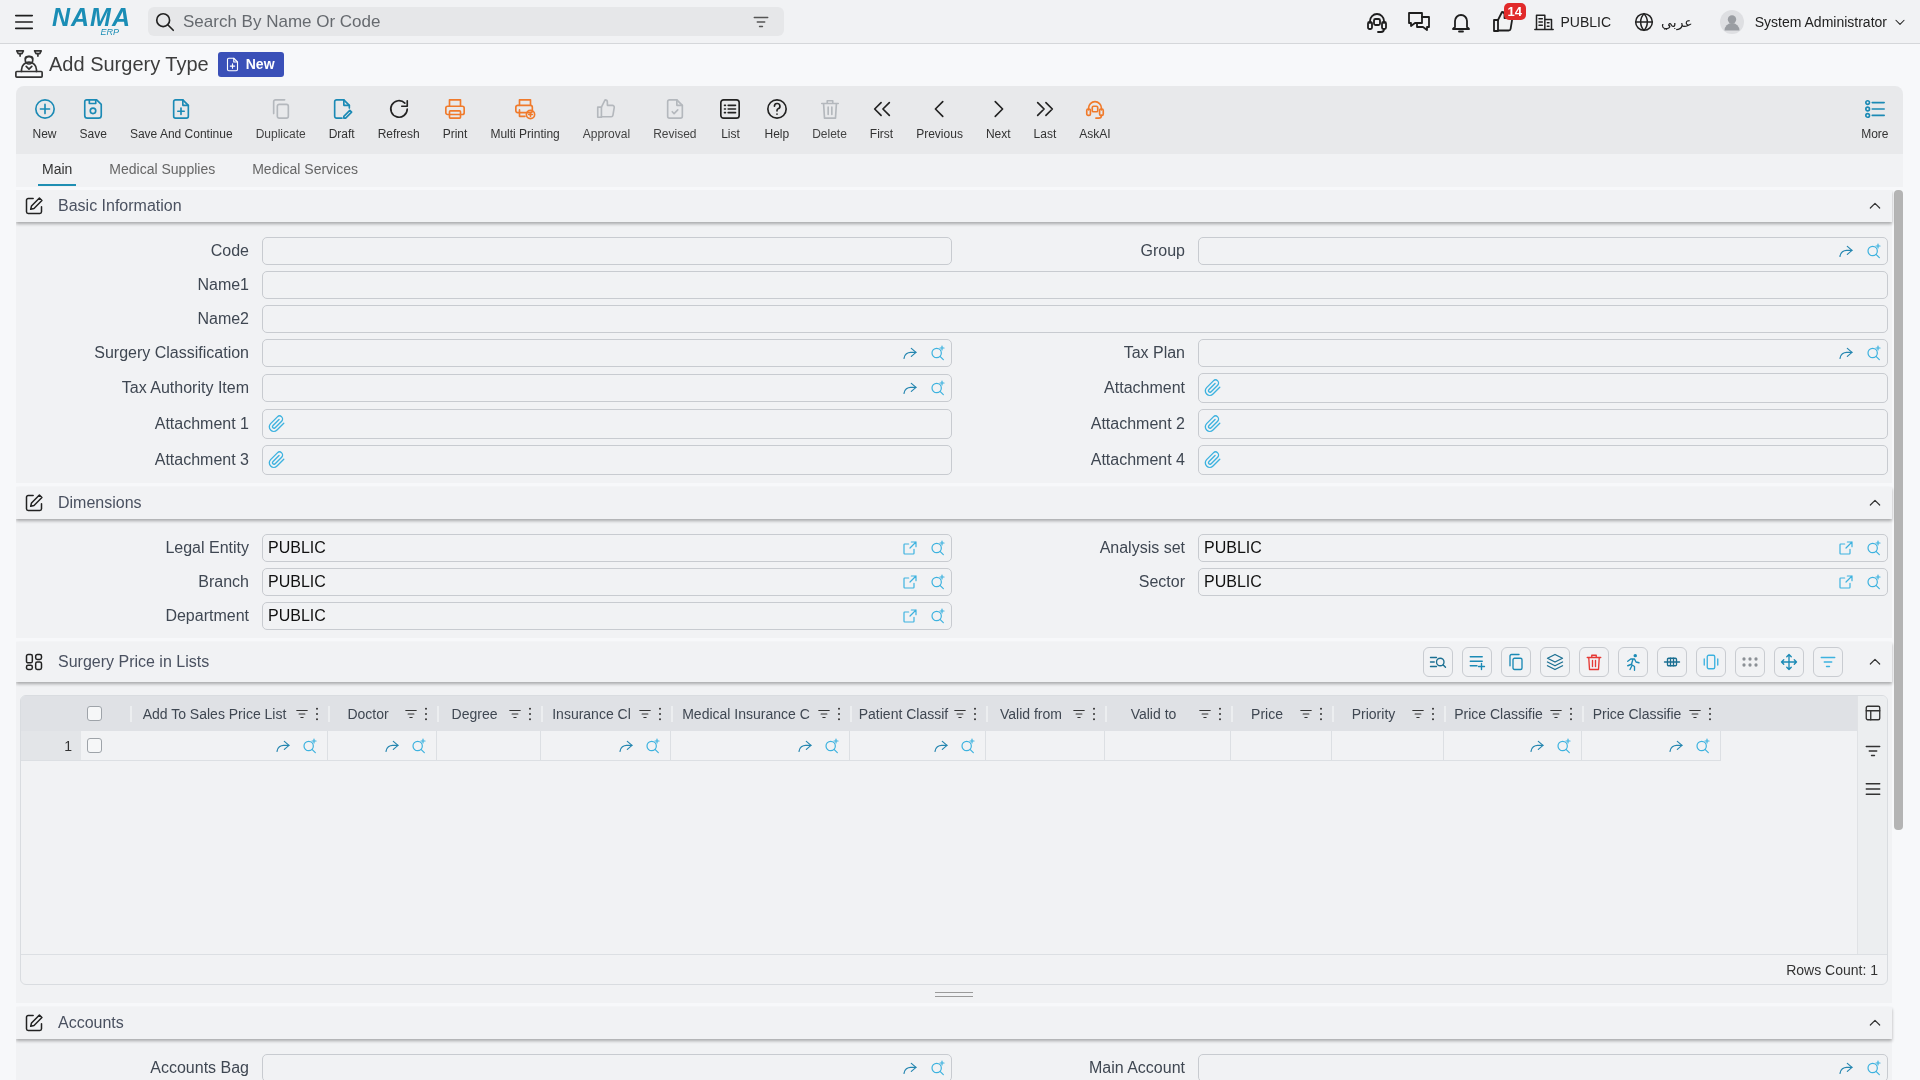  I want to click on search-rows-button, so click(1438, 662).